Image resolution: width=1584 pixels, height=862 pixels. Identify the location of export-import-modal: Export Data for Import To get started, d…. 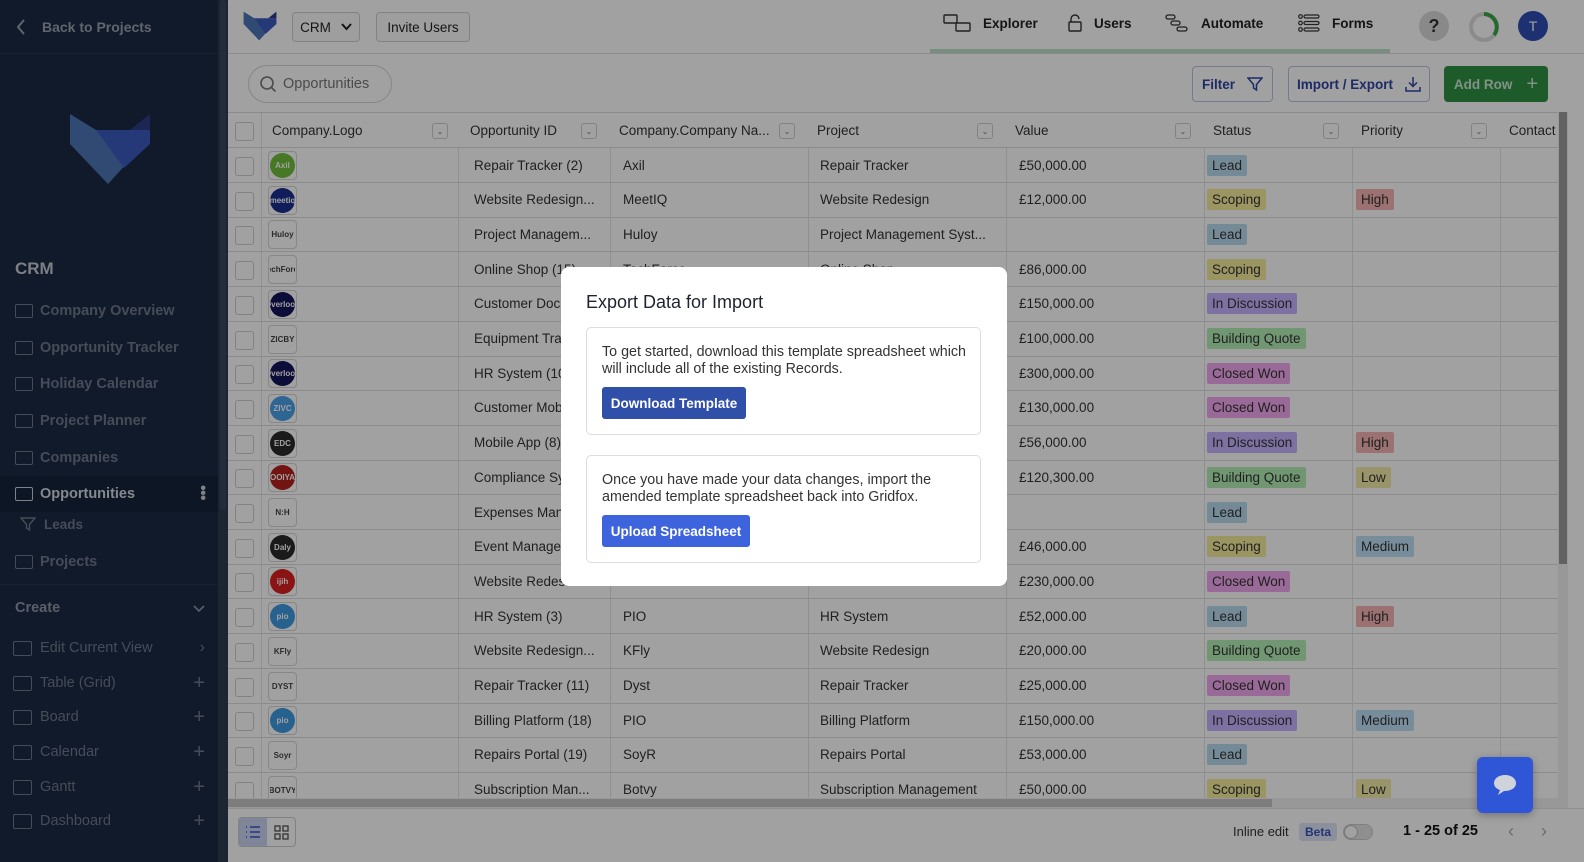
(784, 426).